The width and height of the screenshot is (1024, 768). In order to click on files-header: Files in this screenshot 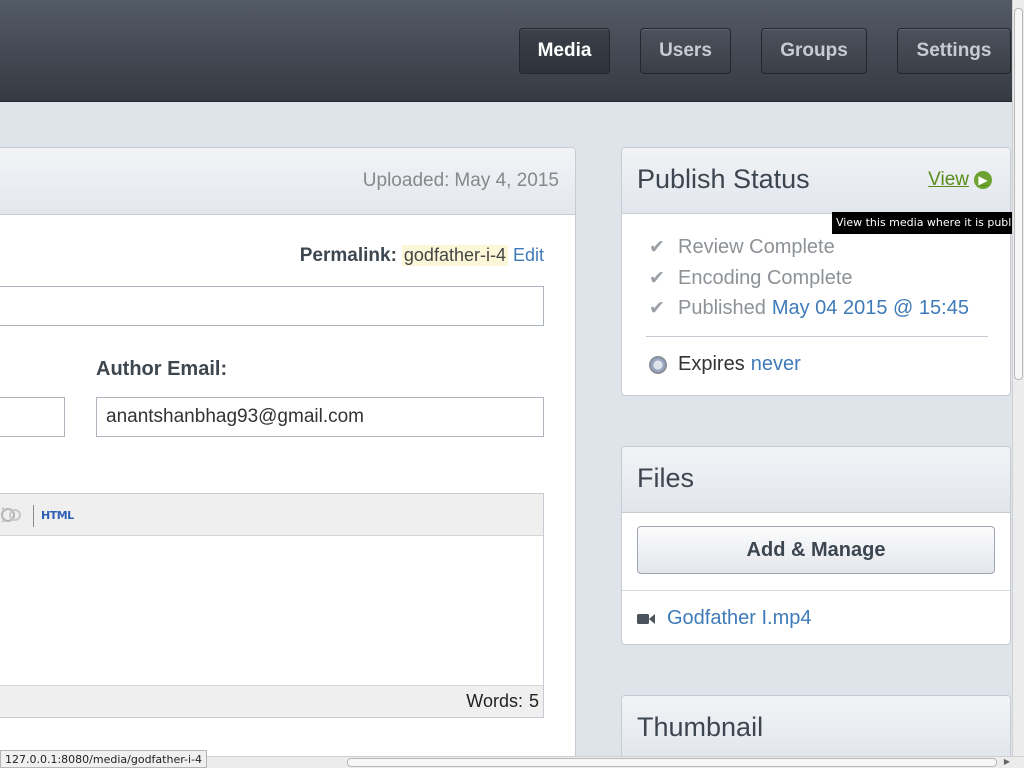, I will do `click(816, 480)`.